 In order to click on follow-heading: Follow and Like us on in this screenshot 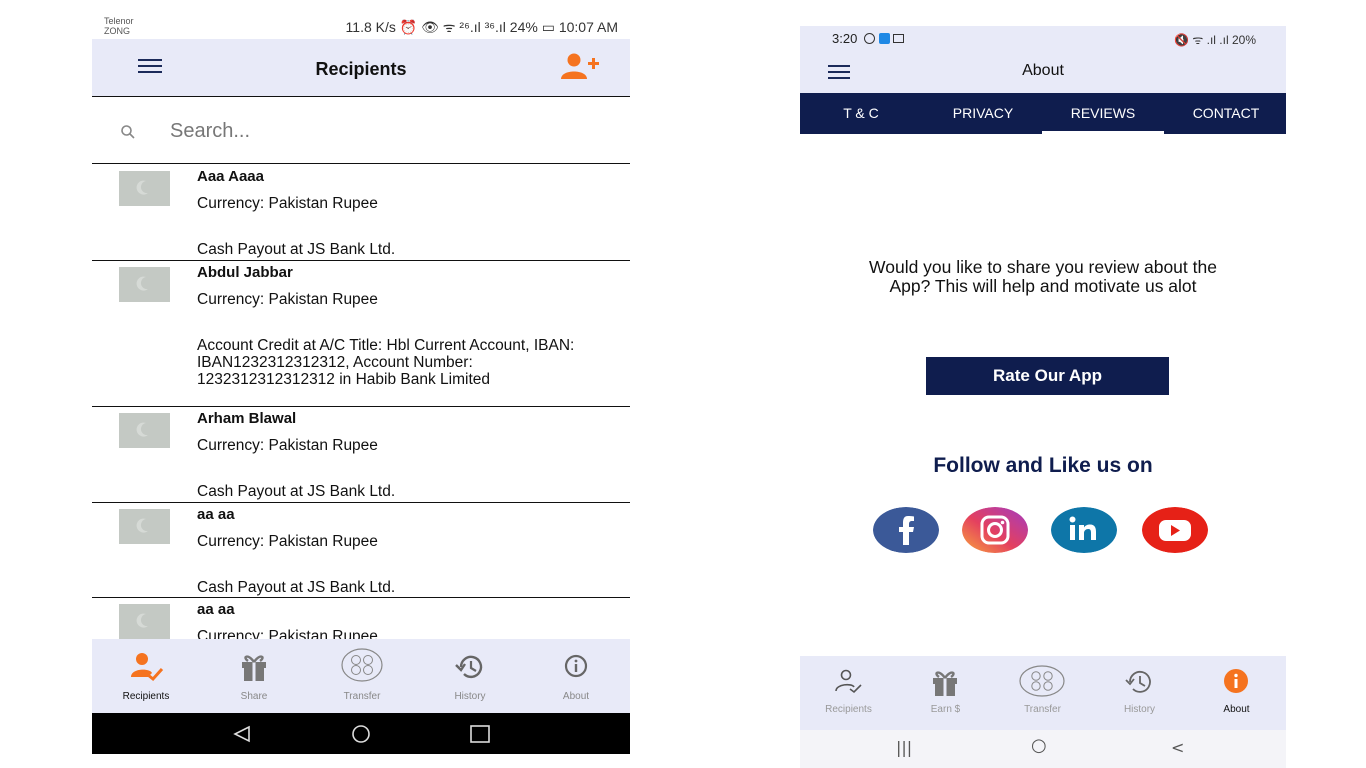, I will do `click(1043, 465)`.